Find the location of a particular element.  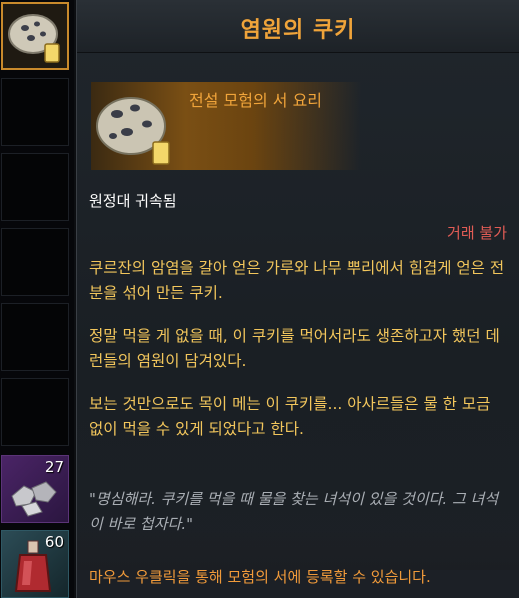

tooltip-title-bar: 염원의 쿠키 is located at coordinates (298, 26).